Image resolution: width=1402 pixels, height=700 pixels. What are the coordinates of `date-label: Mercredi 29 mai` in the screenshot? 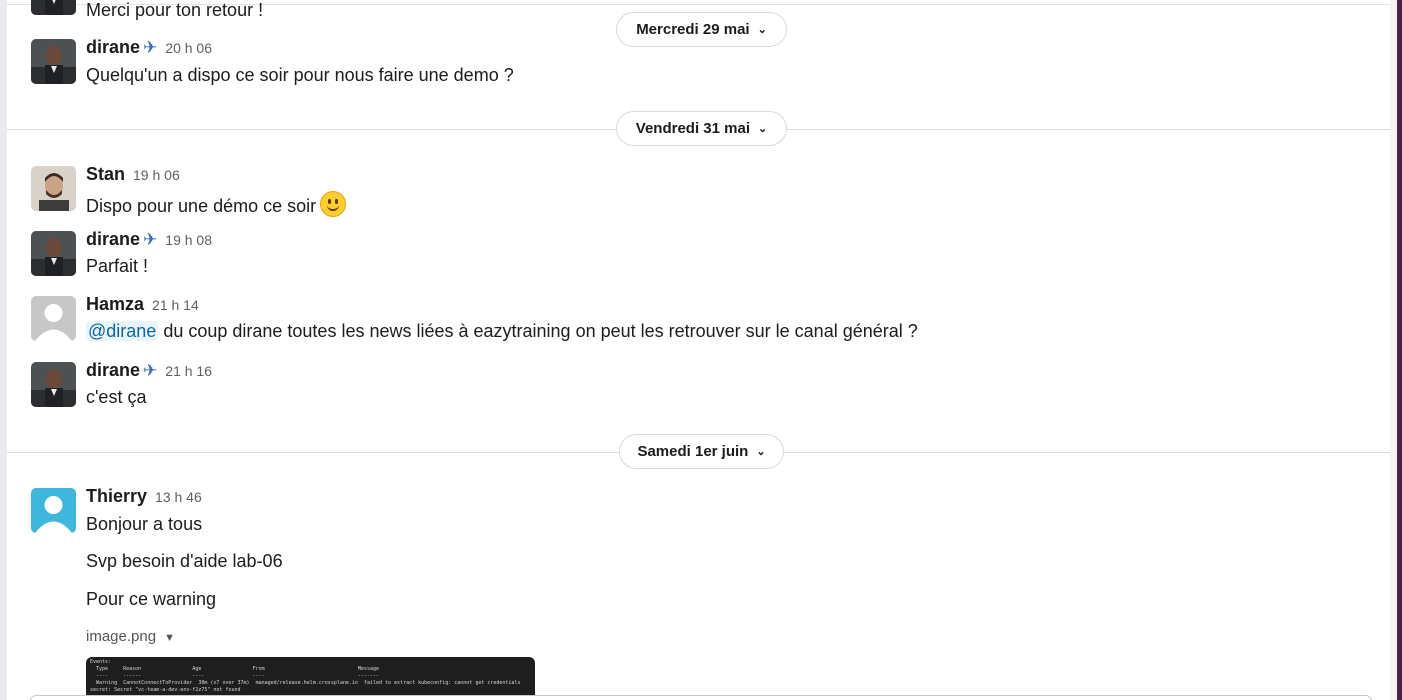 It's located at (693, 29).